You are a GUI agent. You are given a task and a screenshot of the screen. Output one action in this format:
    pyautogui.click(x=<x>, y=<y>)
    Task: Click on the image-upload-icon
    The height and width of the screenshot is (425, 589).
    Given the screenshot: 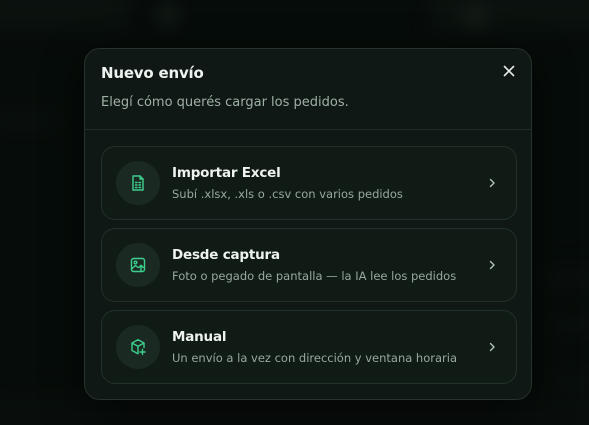 What is the action you would take?
    pyautogui.click(x=138, y=265)
    